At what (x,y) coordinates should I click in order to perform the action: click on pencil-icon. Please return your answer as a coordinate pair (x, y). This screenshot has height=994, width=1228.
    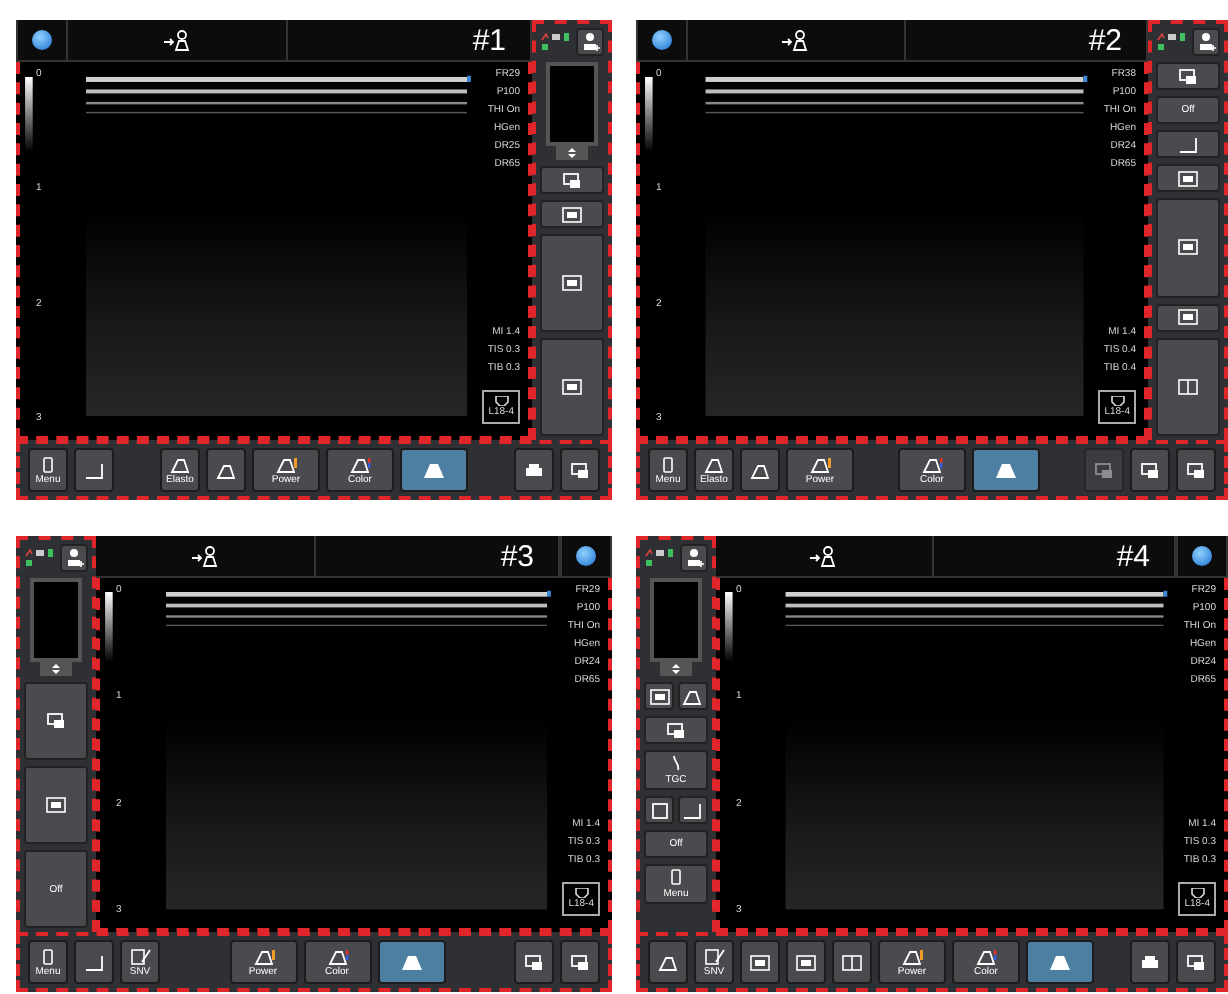
    Looking at the image, I should click on (140, 956).